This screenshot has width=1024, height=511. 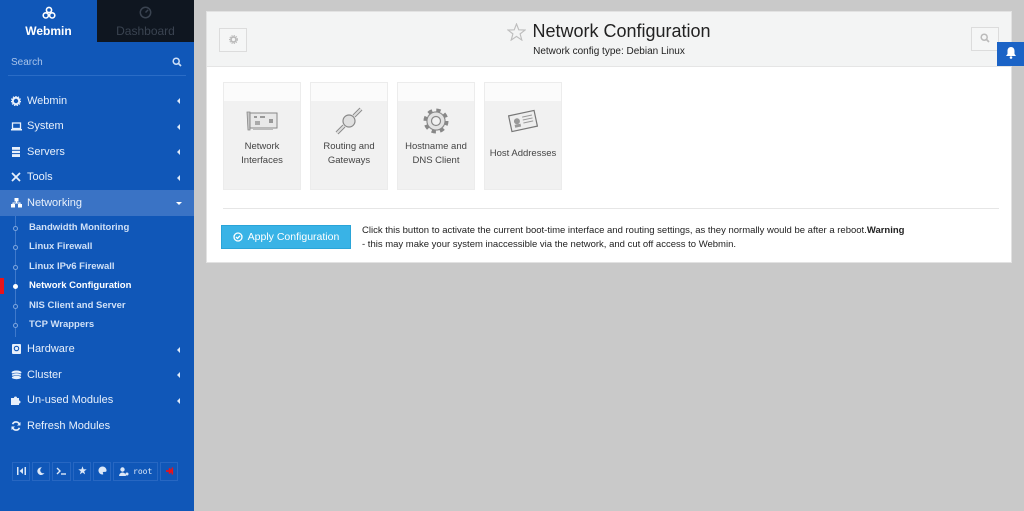 What do you see at coordinates (16, 152) in the screenshot?
I see `server-icon` at bounding box center [16, 152].